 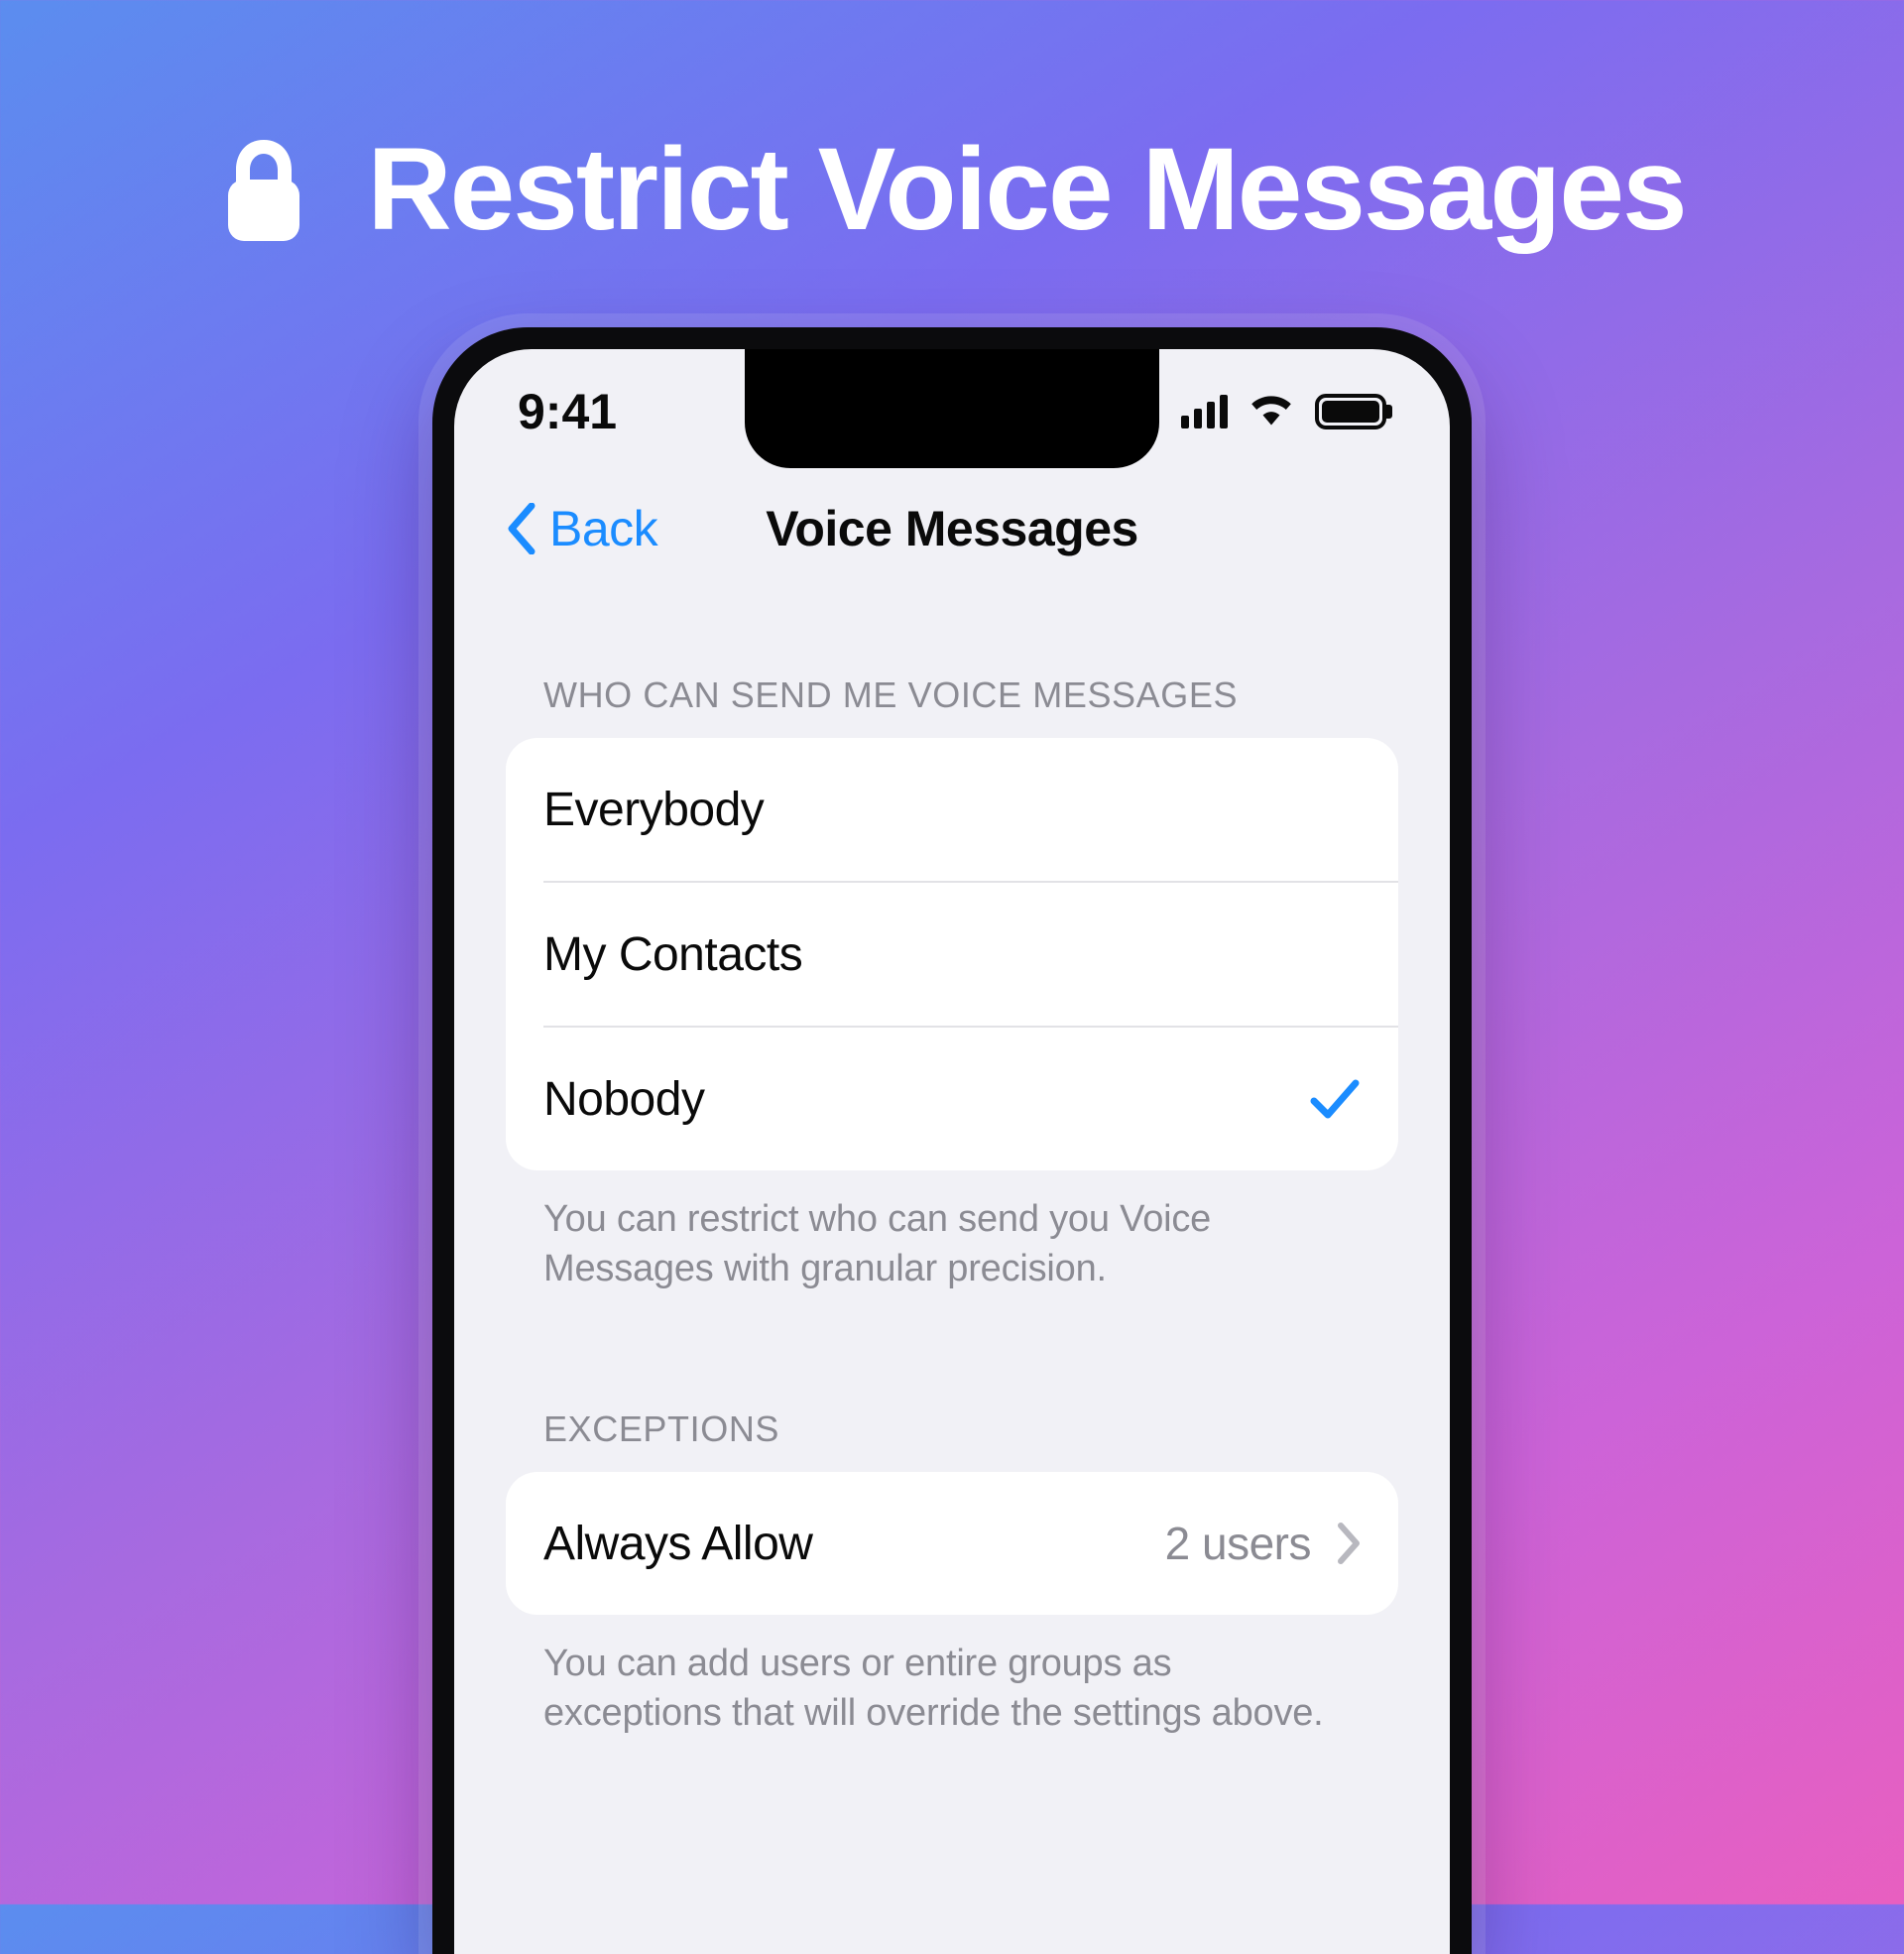 I want to click on exceptions-card: Always Allow 2 users, so click(x=952, y=1544).